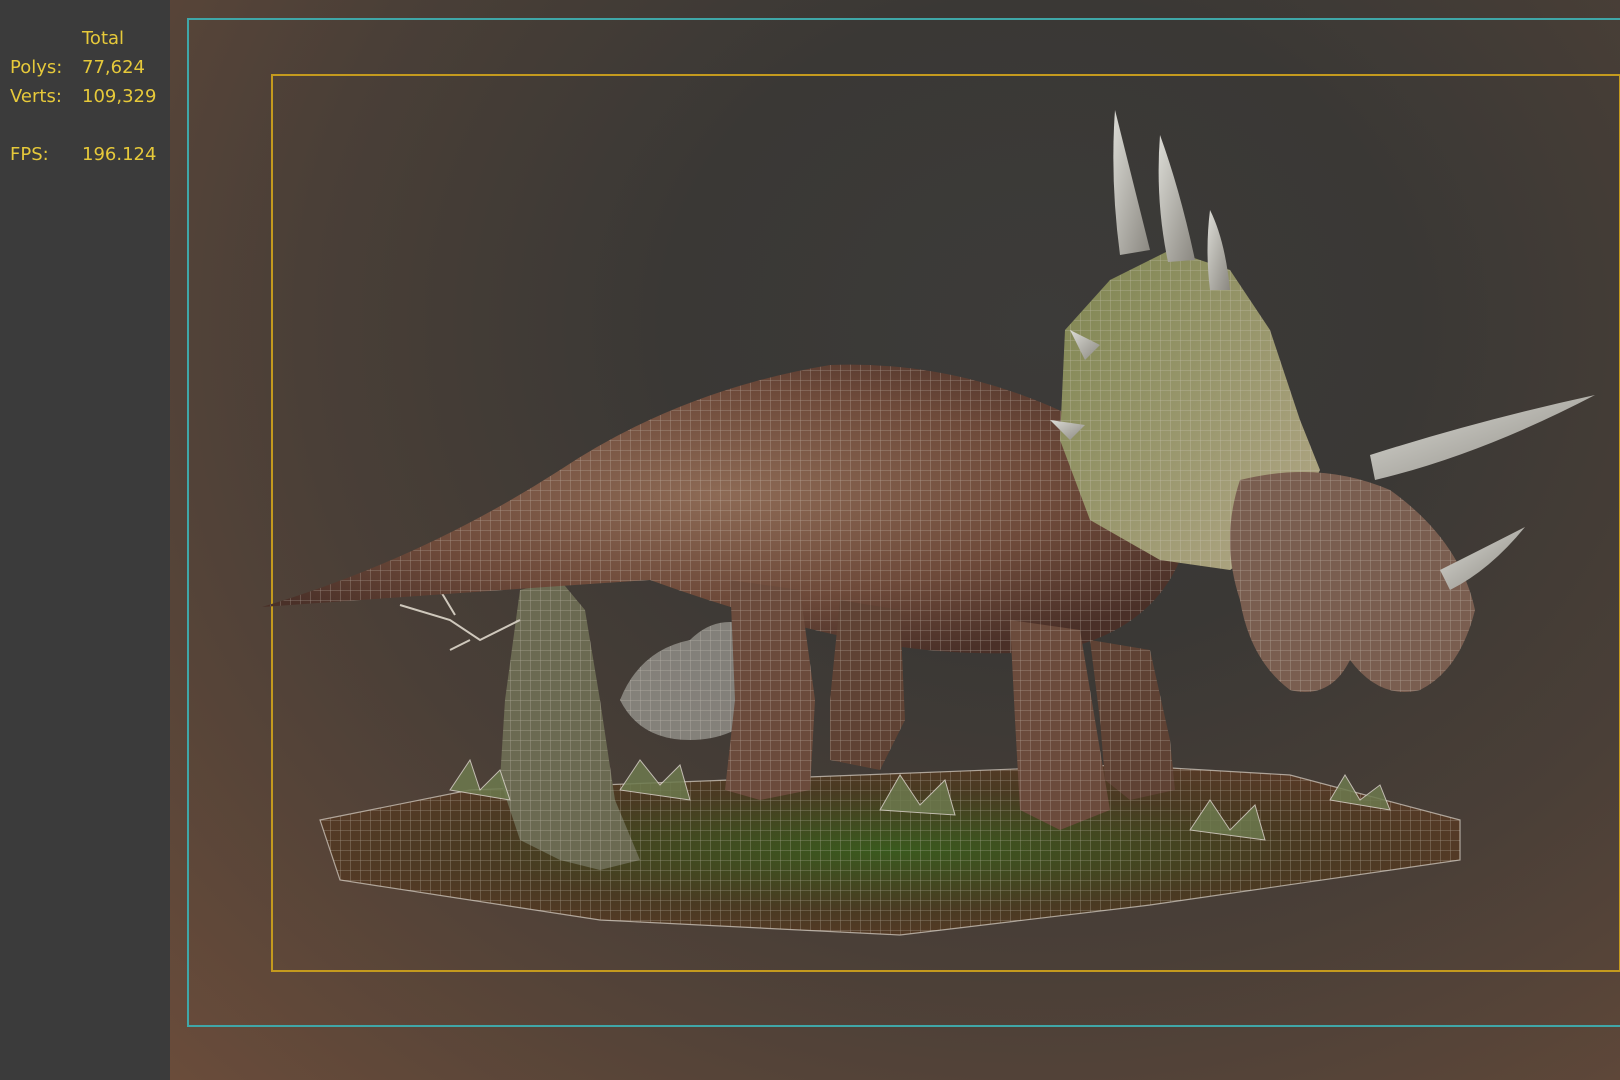 This screenshot has height=1080, width=1620. I want to click on dinosaur-head, so click(1352, 582).